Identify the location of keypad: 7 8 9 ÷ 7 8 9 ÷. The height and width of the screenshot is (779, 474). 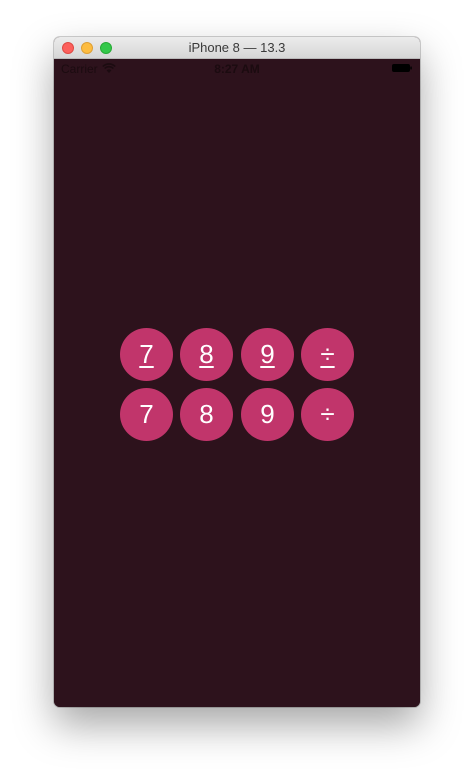
(237, 388).